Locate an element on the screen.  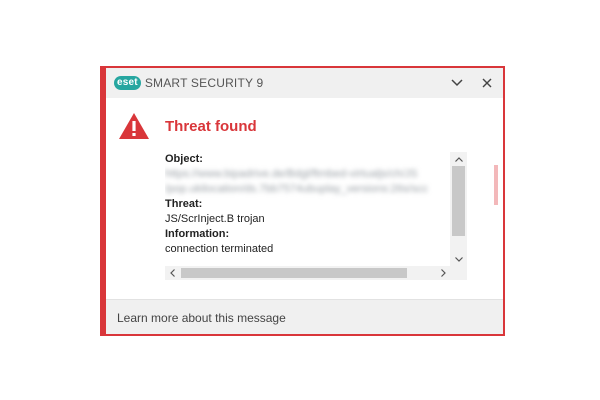
horizontal-scrollbar is located at coordinates (307, 273).